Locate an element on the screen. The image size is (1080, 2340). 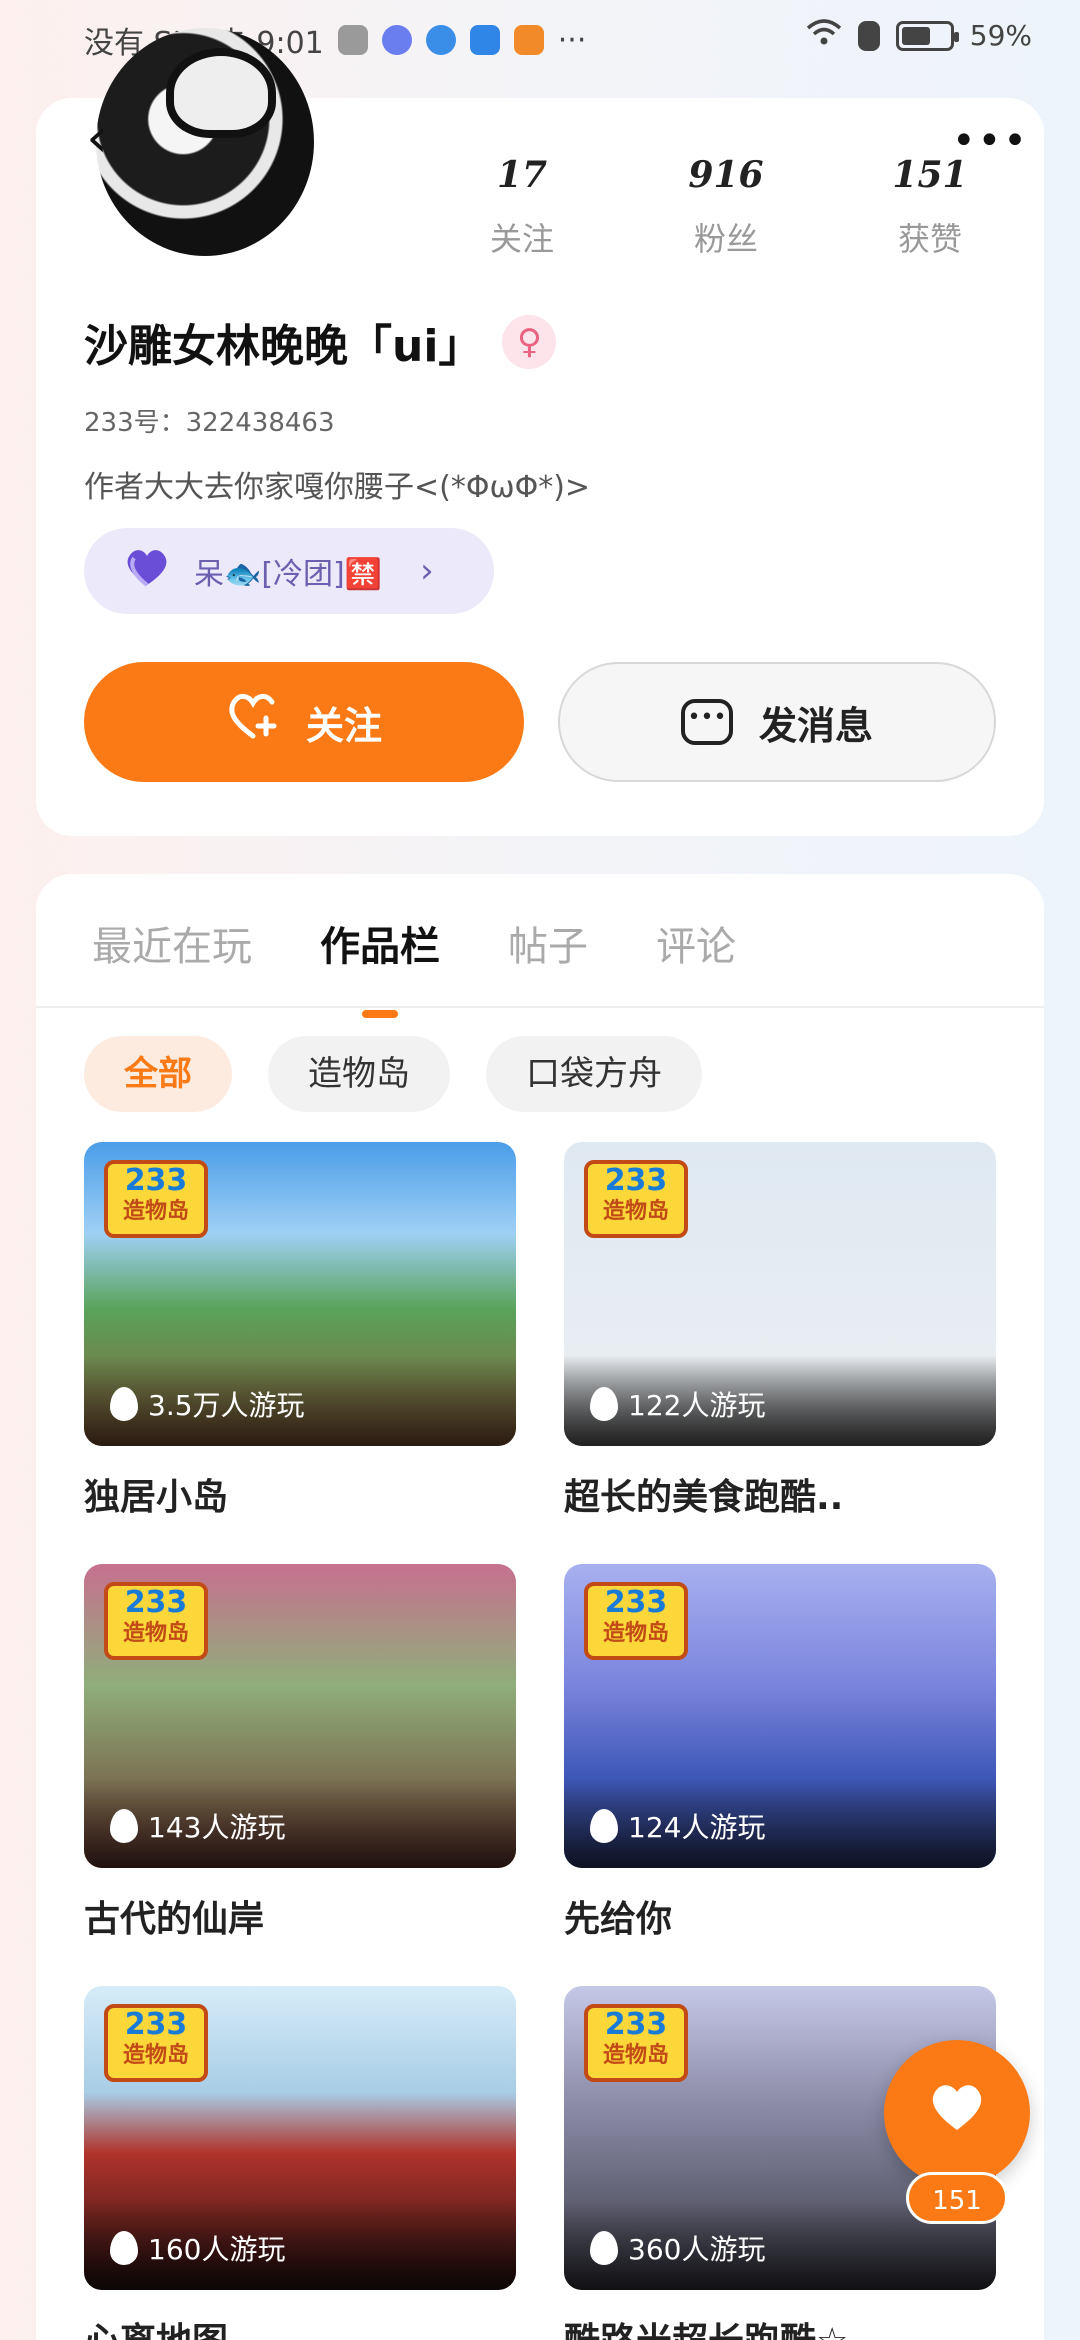
work-thumbnail: 233 造物岛 122人游玩 is located at coordinates (780, 1294).